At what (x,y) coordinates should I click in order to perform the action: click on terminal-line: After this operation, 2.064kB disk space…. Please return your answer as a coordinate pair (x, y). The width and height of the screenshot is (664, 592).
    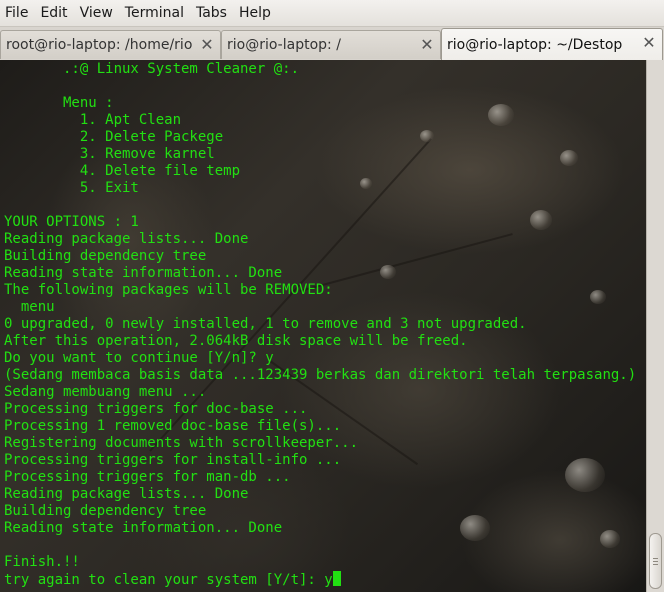
    Looking at the image, I should click on (236, 341).